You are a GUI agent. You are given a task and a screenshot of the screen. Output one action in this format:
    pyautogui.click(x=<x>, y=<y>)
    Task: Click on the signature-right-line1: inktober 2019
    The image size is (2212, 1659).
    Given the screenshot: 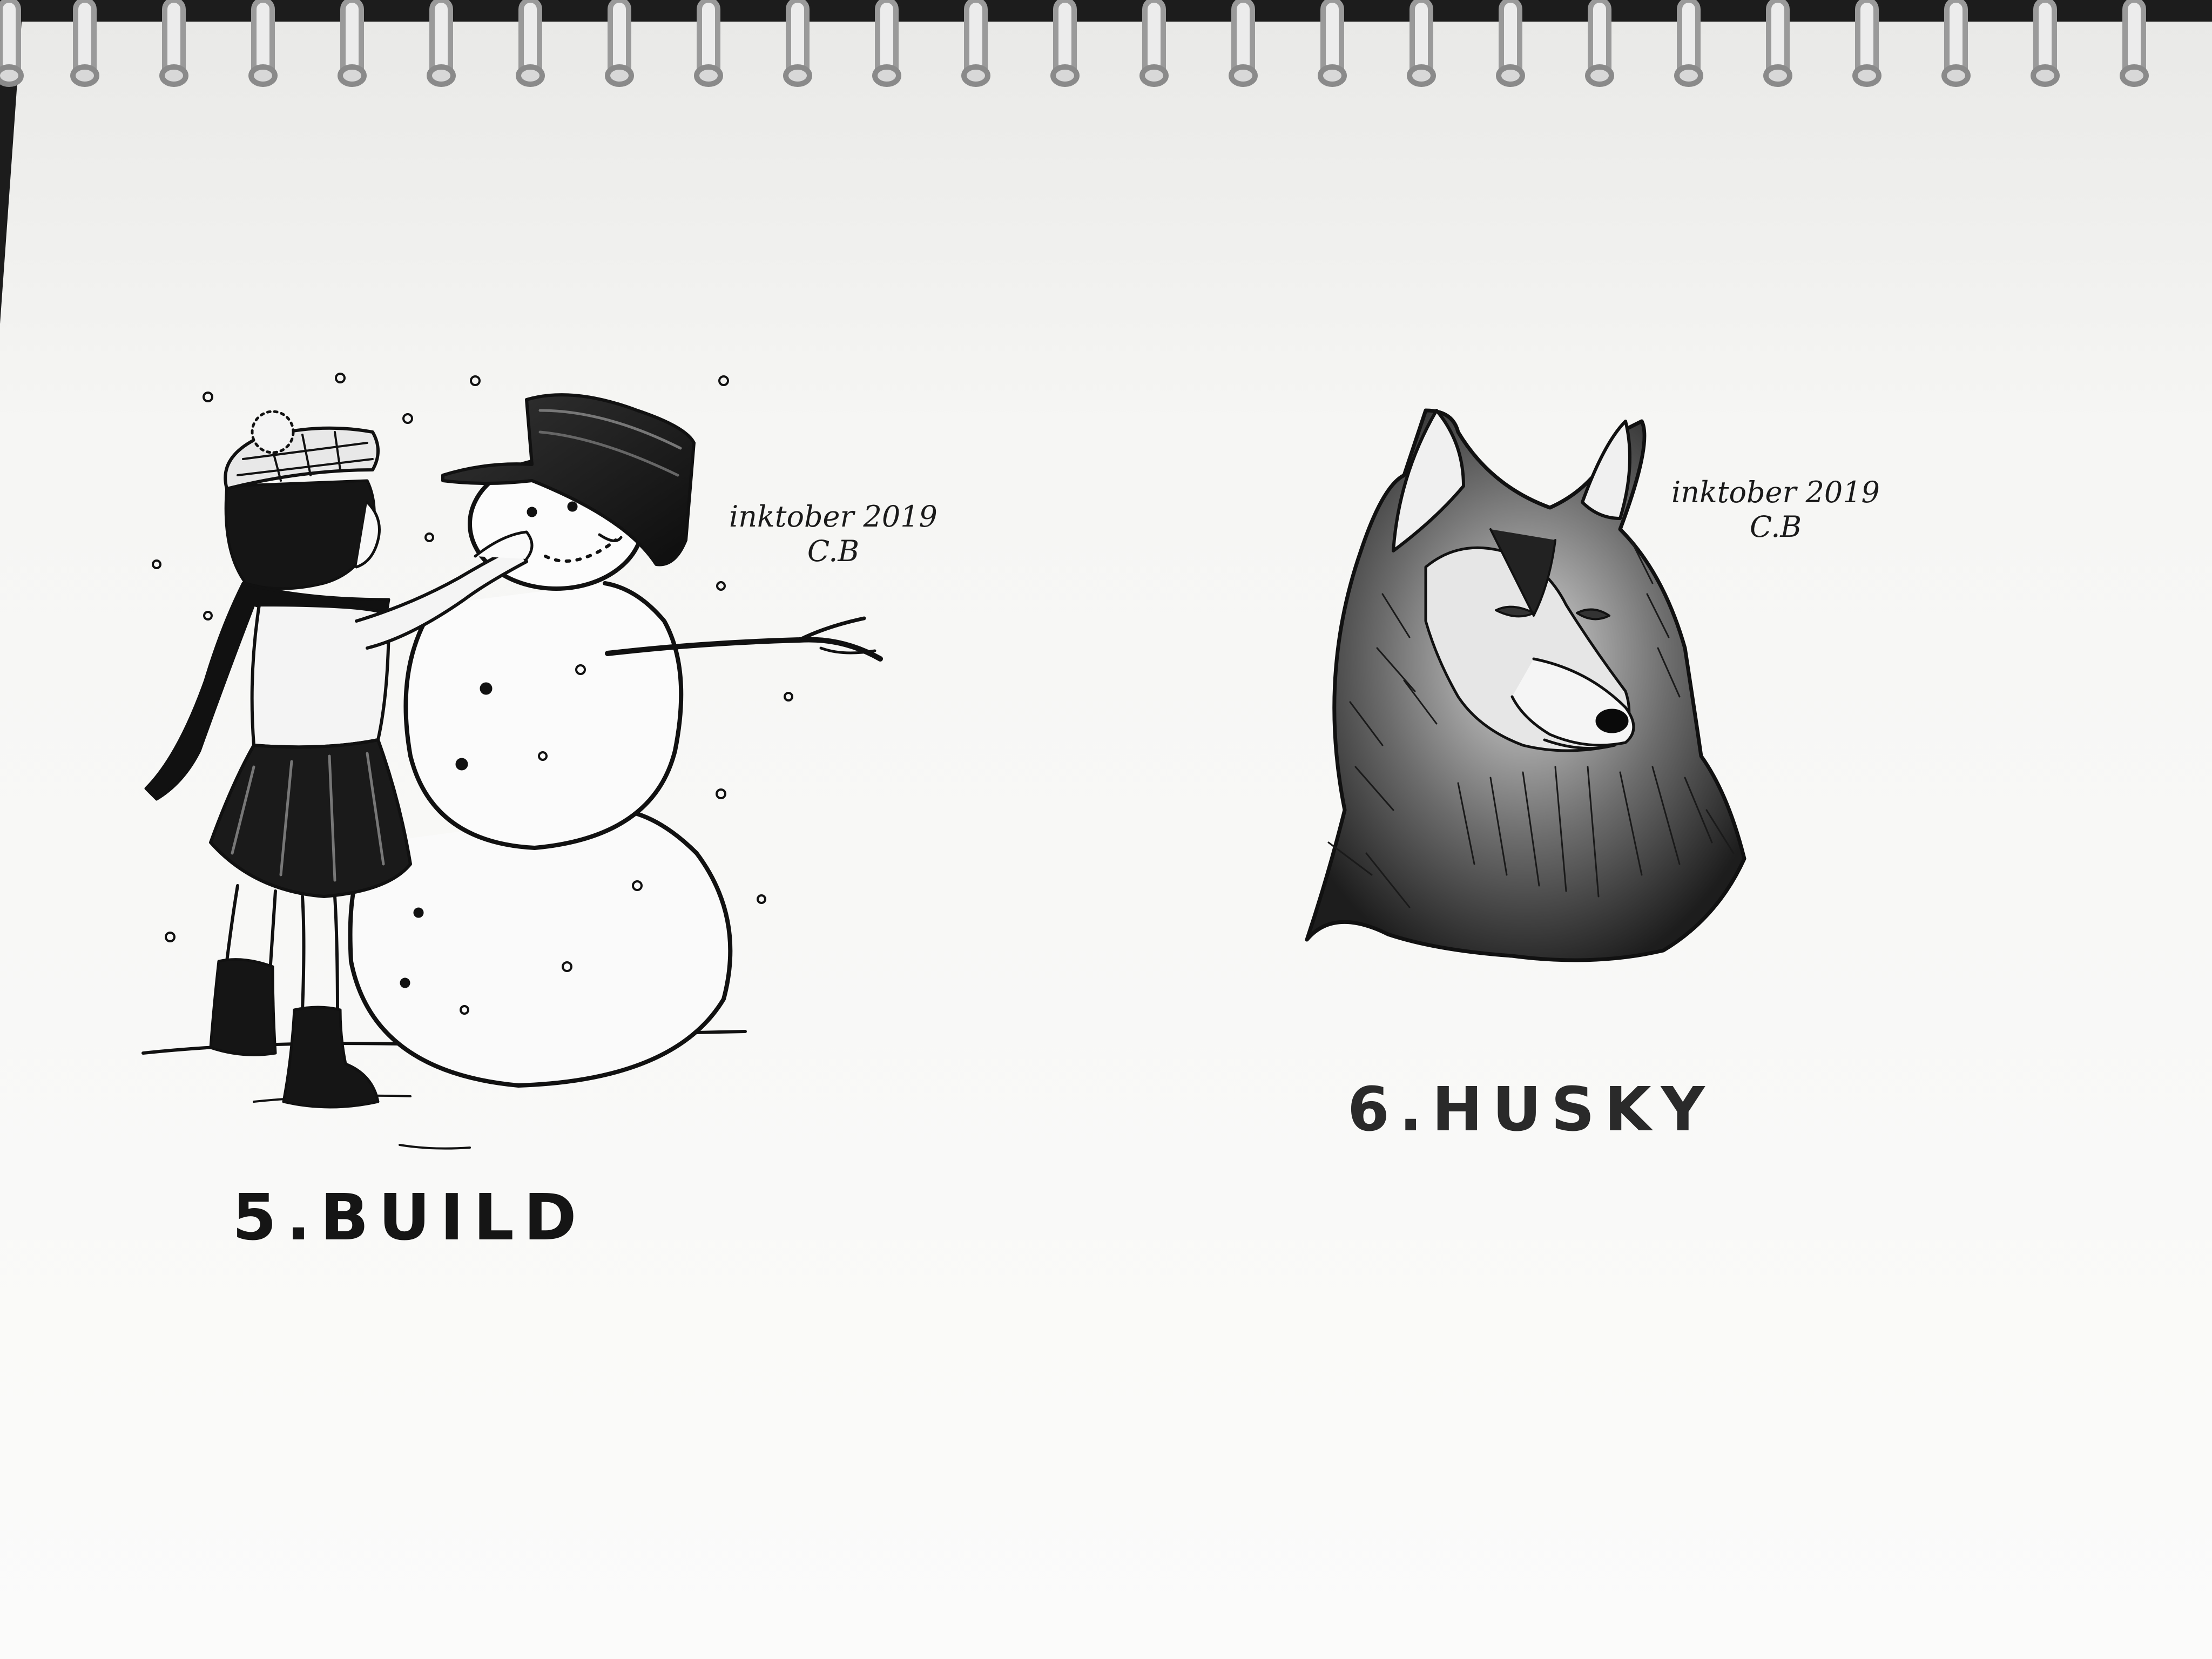 What is the action you would take?
    pyautogui.click(x=1775, y=492)
    